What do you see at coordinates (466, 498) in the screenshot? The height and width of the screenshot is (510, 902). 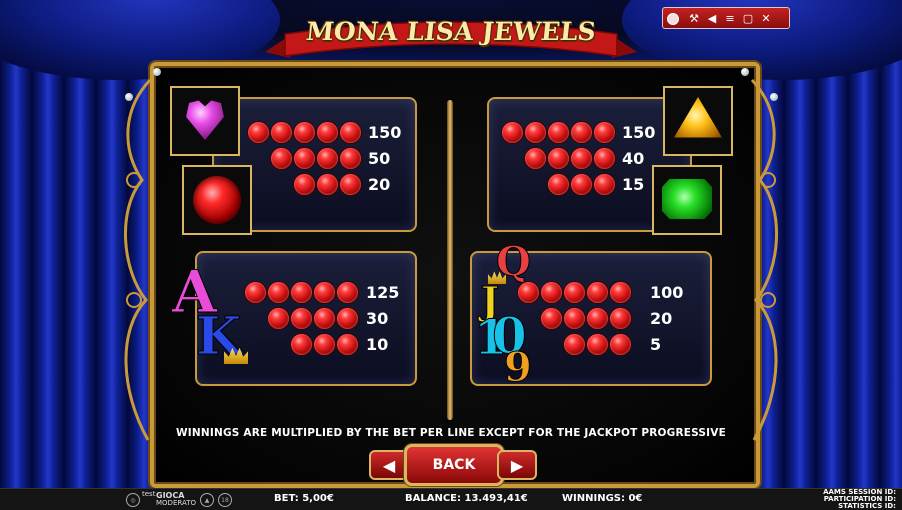 I see `balance-display: BALANCE: 13.493,41€` at bounding box center [466, 498].